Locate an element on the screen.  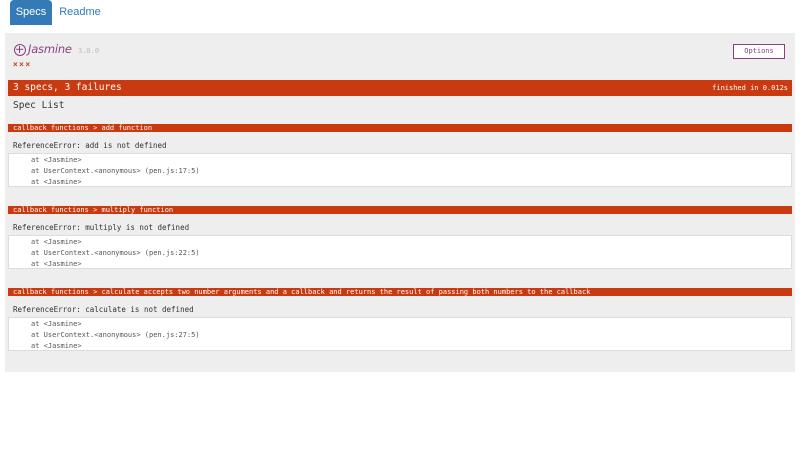
stack-line: at UserContext.<anonymous> (pen.js:17:5) is located at coordinates (115, 171).